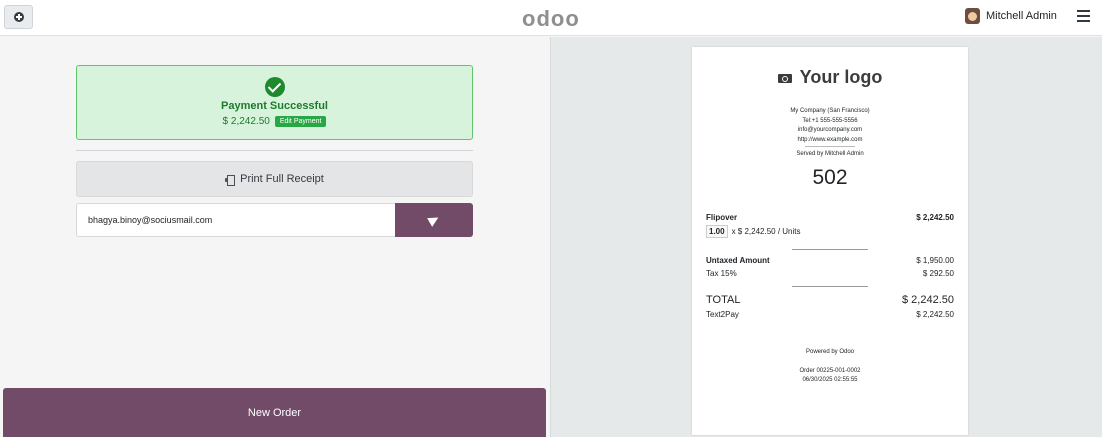  What do you see at coordinates (830, 120) in the screenshot?
I see `company-tel: Tel:+1 555-555-5556` at bounding box center [830, 120].